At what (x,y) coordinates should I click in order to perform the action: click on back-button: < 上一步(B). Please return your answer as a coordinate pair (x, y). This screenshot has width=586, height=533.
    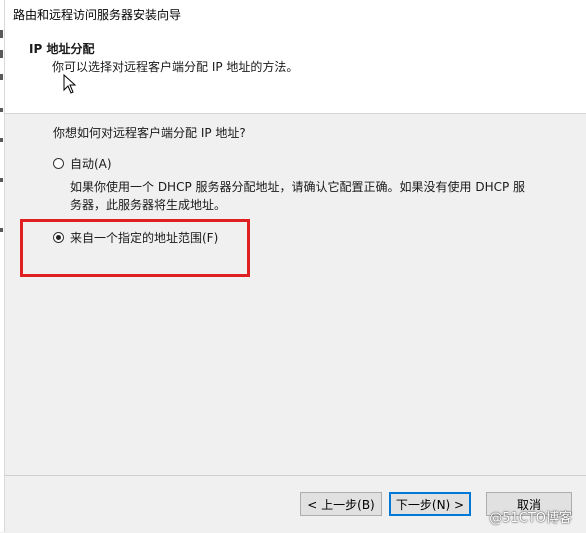
    Looking at the image, I should click on (341, 504).